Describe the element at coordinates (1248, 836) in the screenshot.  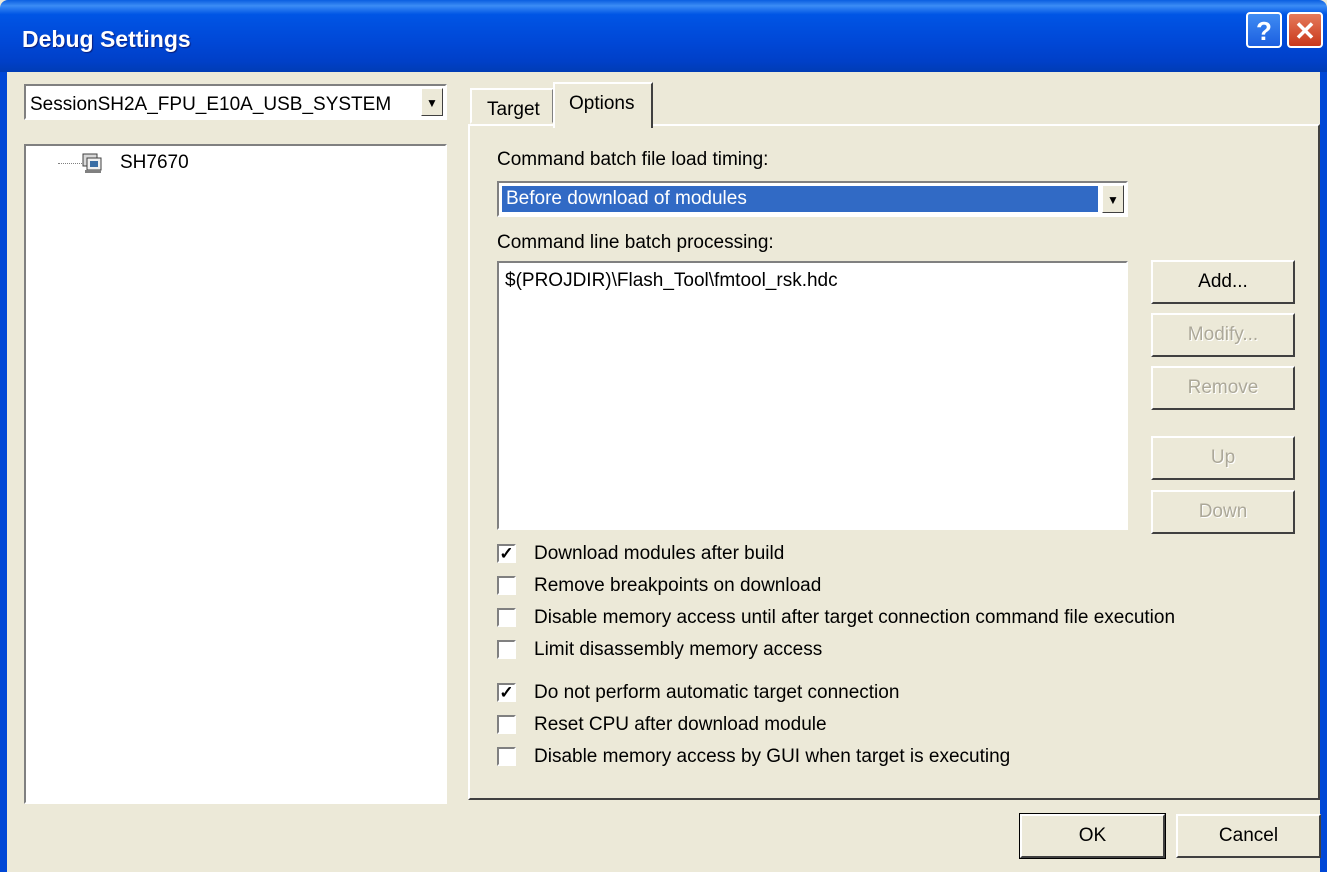
I see `cancel-button: Cancel` at that location.